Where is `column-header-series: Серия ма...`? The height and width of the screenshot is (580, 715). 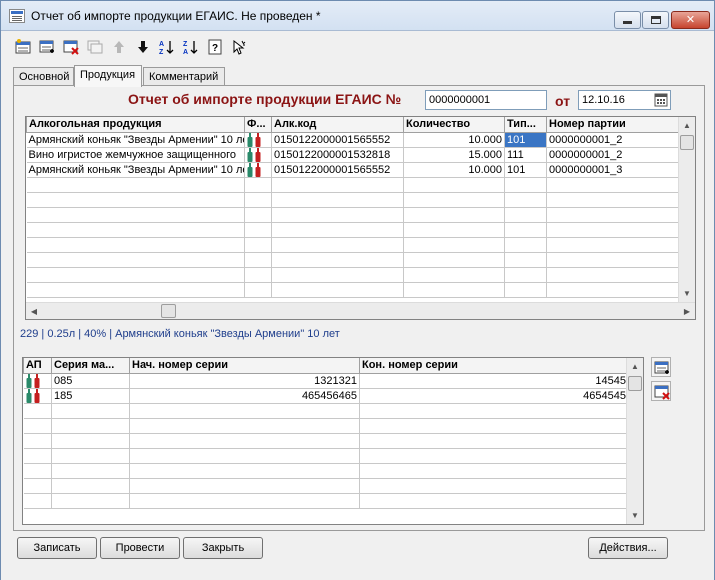 column-header-series: Серия ма... is located at coordinates (90, 366).